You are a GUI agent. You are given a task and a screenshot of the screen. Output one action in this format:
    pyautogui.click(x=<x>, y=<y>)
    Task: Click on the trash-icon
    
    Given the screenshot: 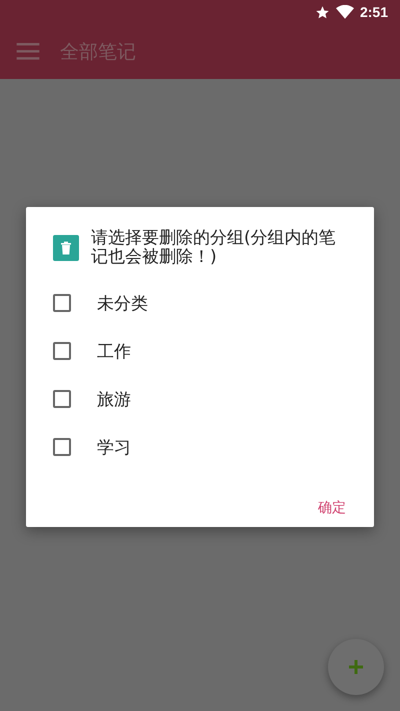 What is the action you would take?
    pyautogui.click(x=66, y=248)
    